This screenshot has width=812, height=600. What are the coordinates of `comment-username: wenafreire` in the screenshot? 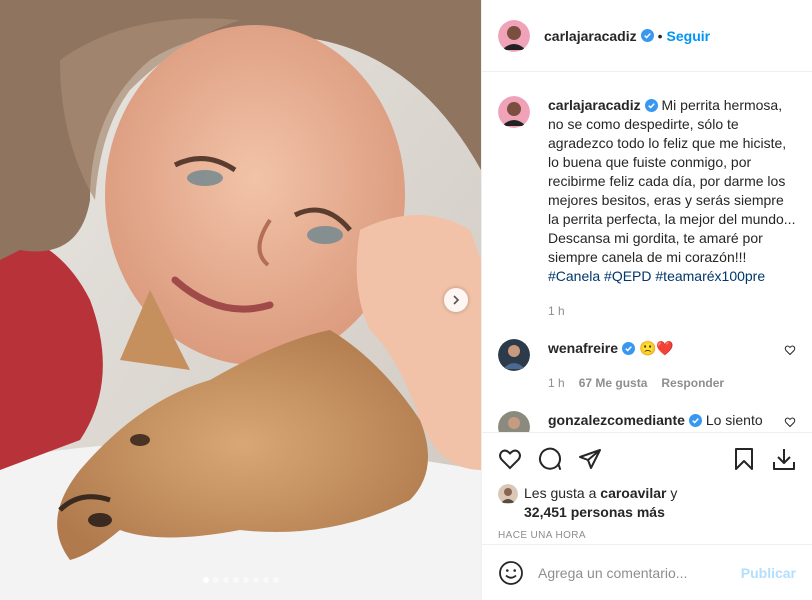 It's located at (583, 348).